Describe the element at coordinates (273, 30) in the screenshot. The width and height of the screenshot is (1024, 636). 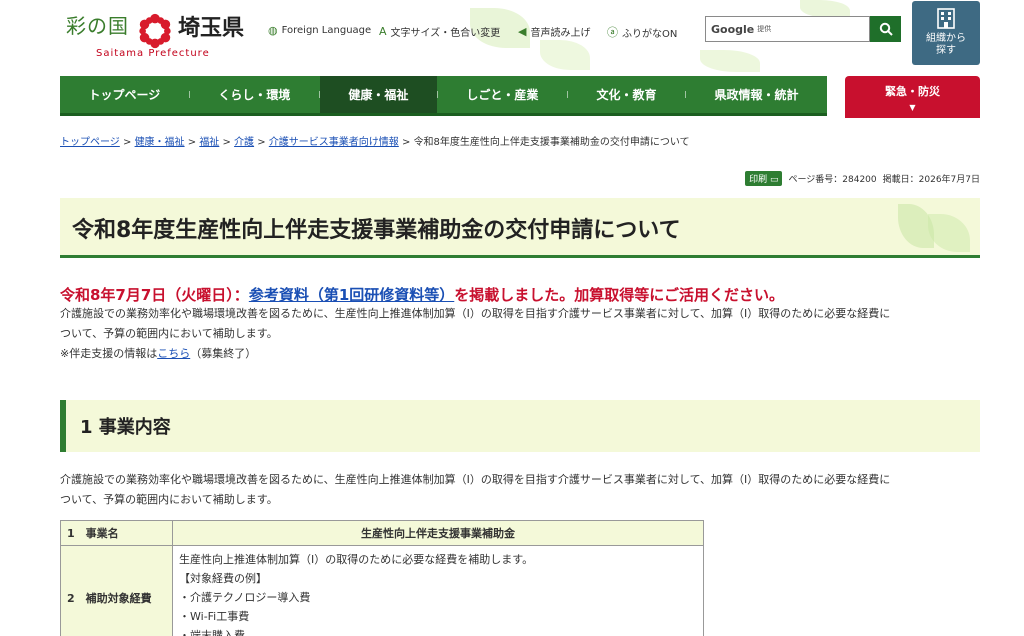
I see `globe-icon: ◍` at that location.